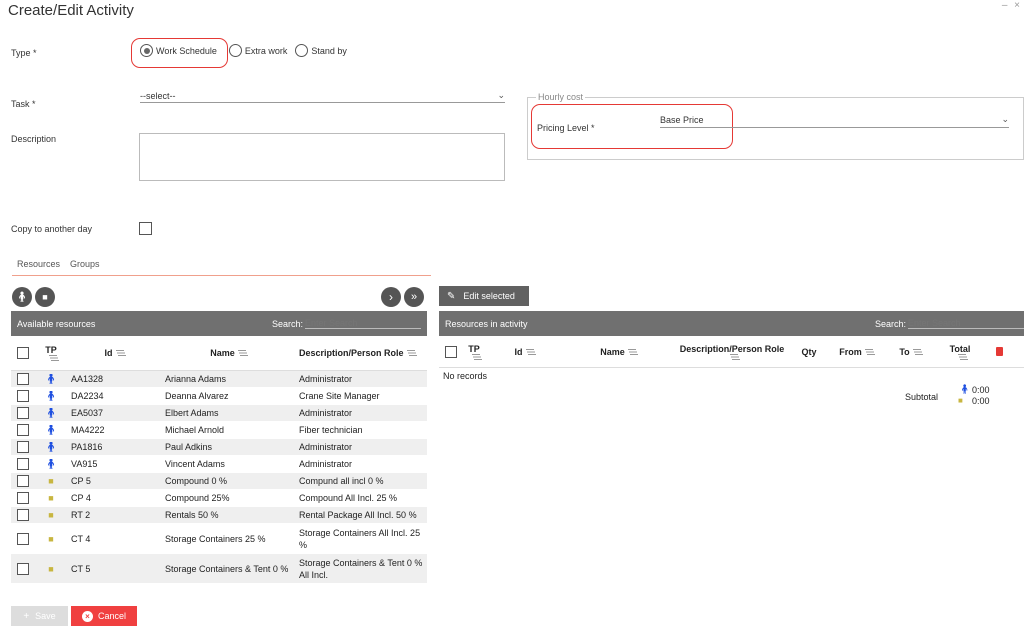 The width and height of the screenshot is (1024, 626). I want to click on radio-work-schedule: Work Schedule, so click(178, 50).